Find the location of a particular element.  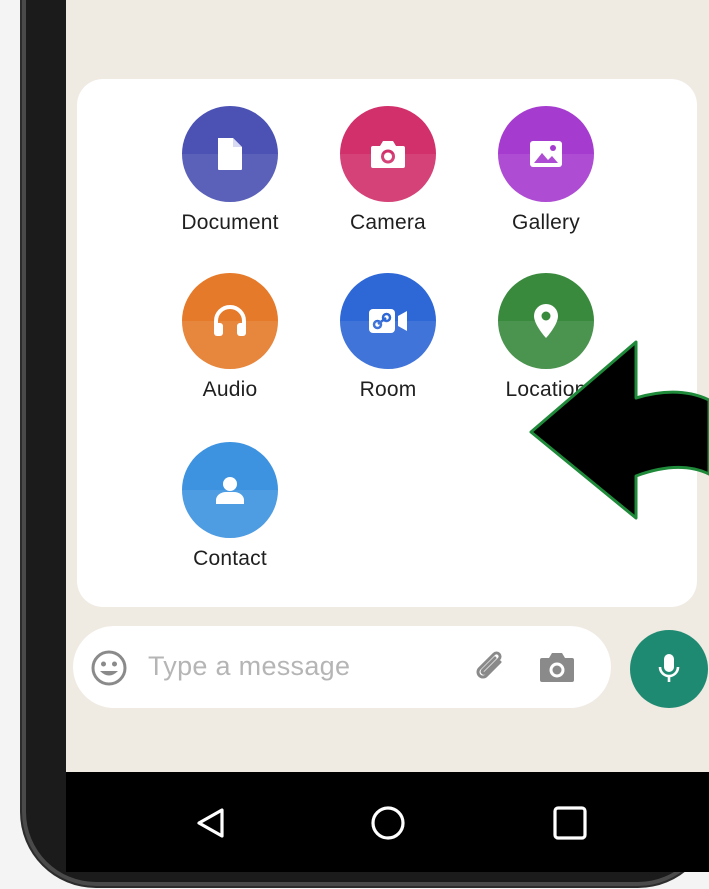

attach-contact-button: Contact is located at coordinates (230, 506).